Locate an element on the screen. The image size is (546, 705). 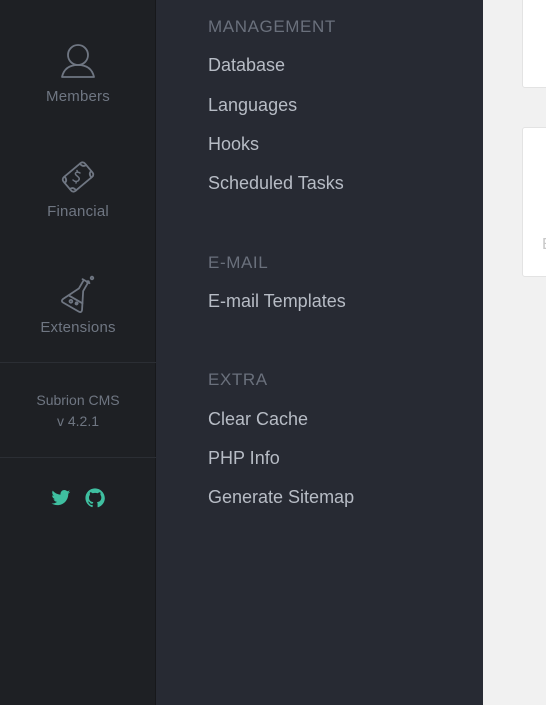
section-title-email: E-MAIL is located at coordinates (238, 262).